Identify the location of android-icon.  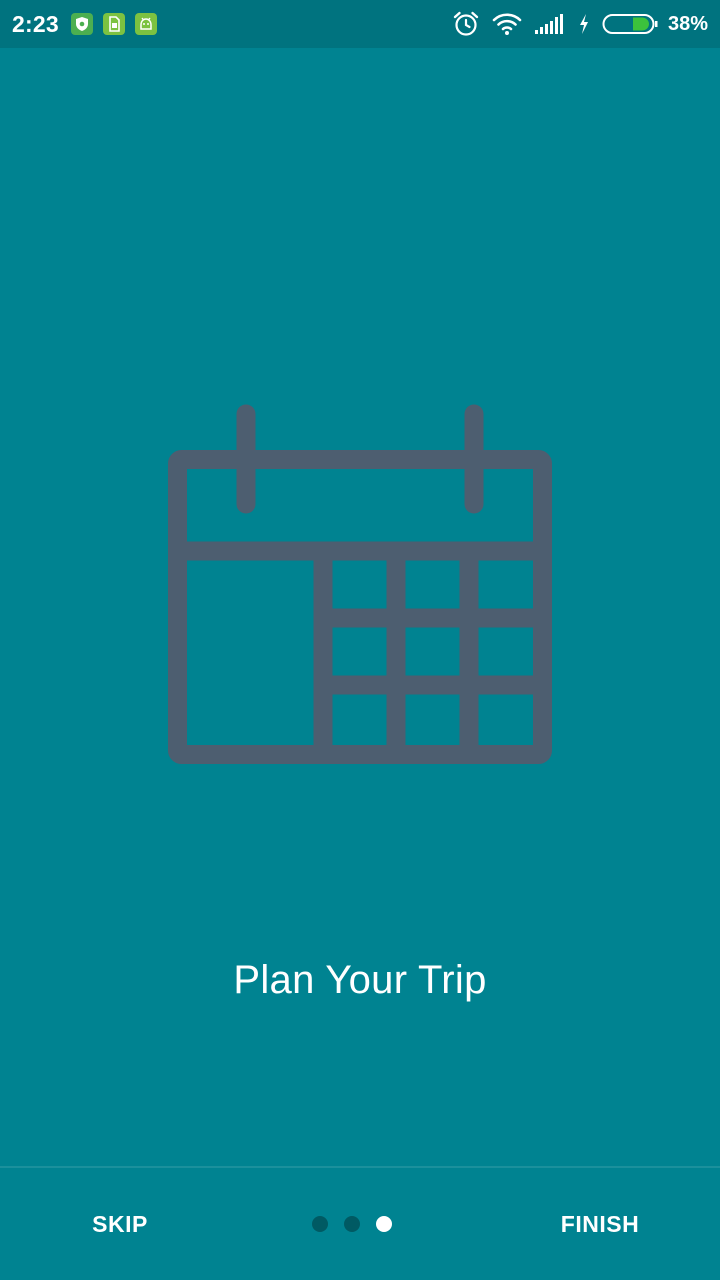
(145, 24).